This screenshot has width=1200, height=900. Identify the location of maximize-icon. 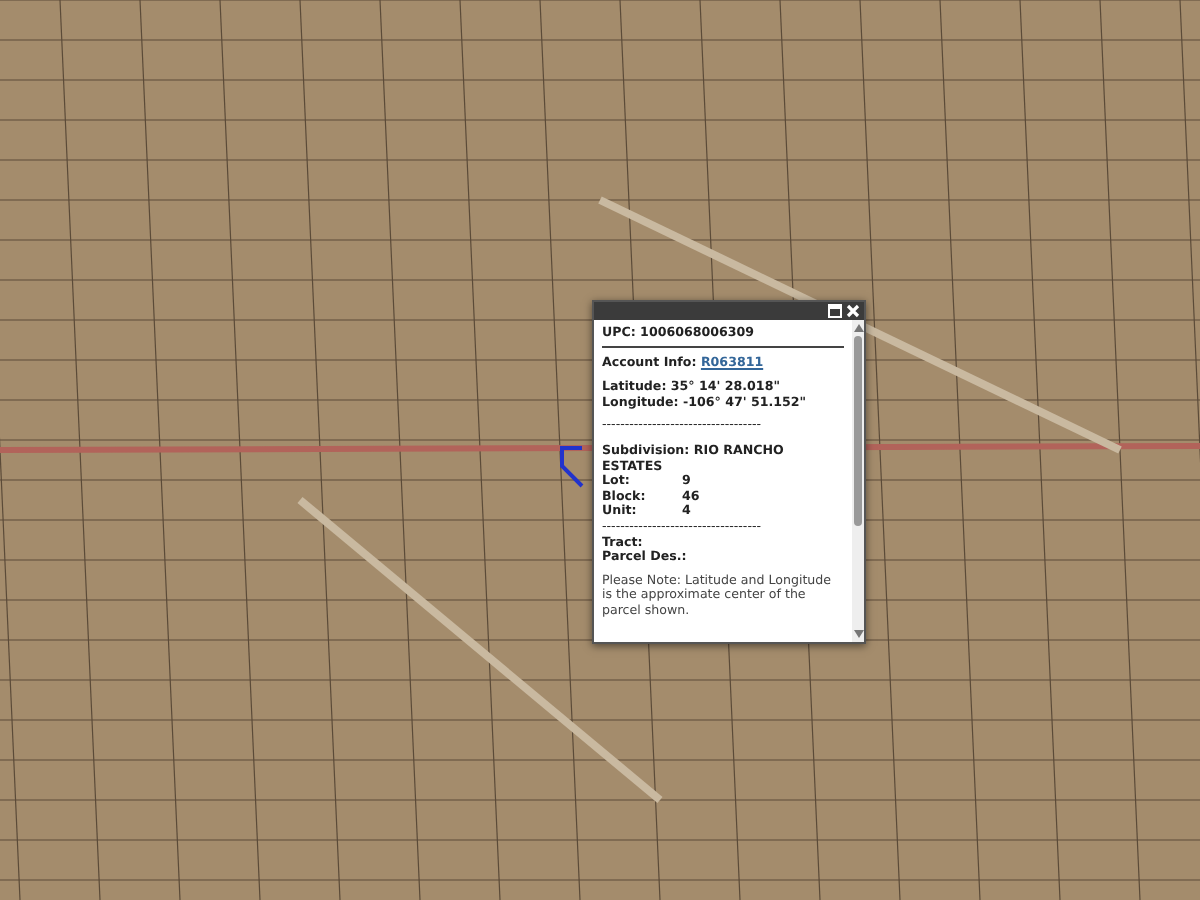
(835, 311).